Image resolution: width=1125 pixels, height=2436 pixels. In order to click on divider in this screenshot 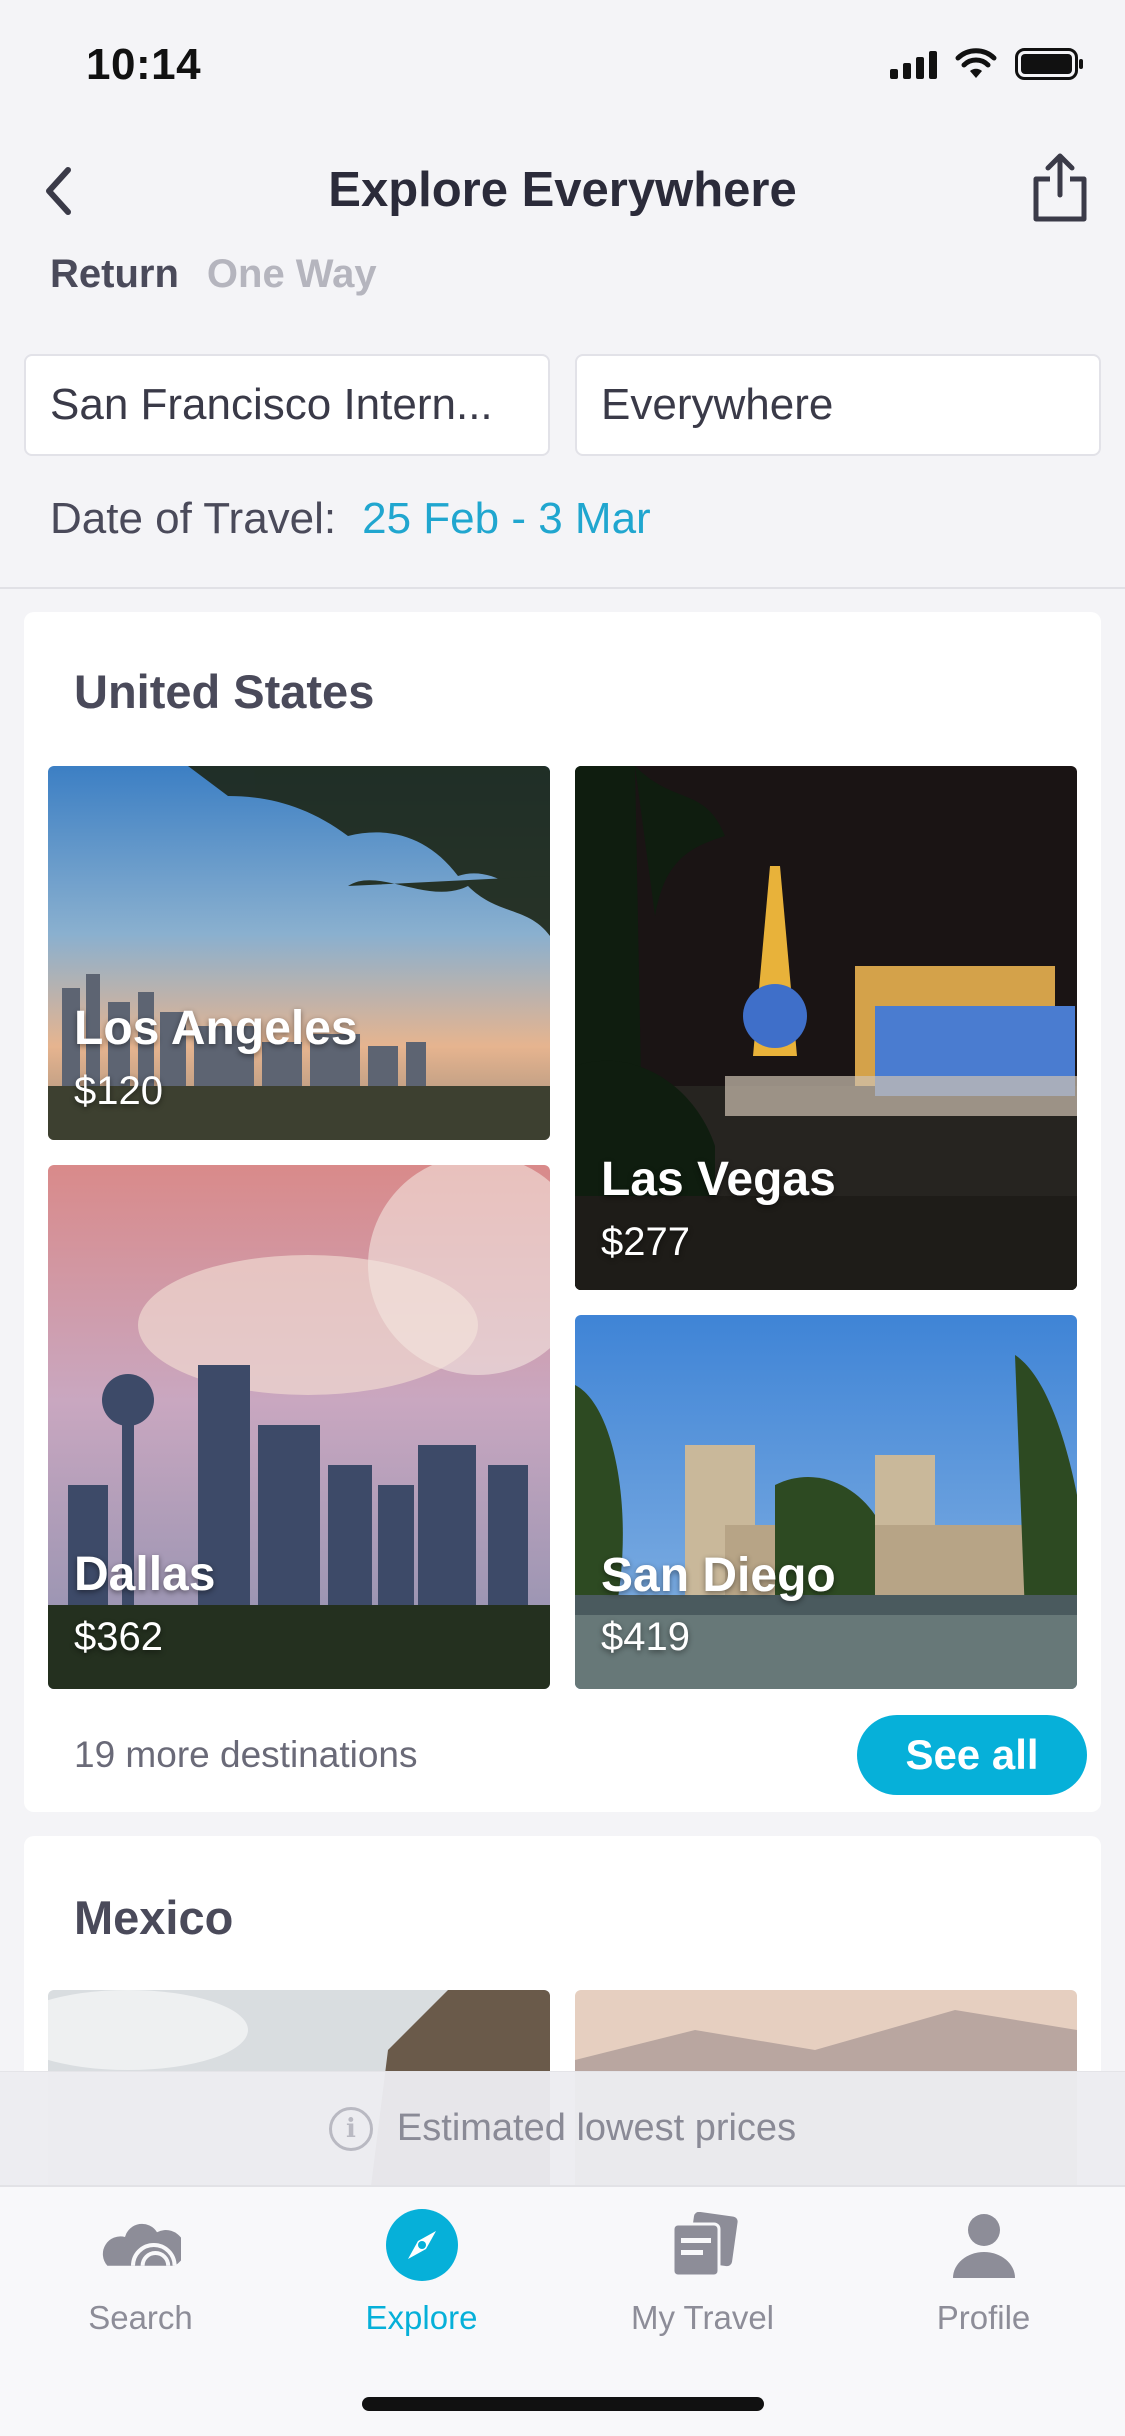, I will do `click(562, 588)`.